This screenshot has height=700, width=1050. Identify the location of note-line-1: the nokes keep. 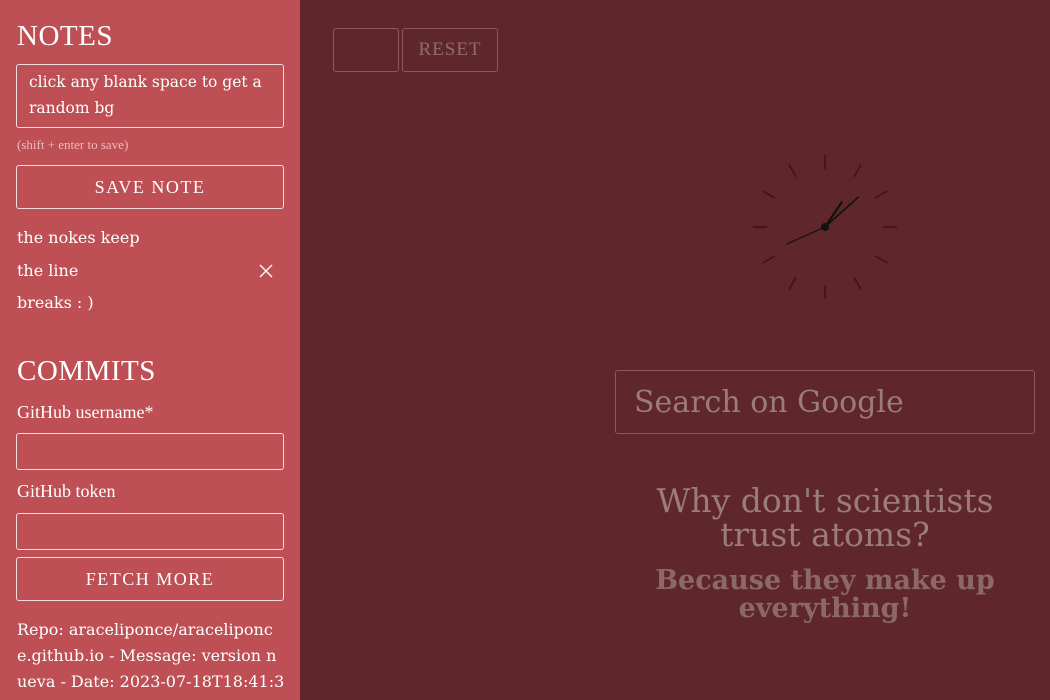
(78, 237).